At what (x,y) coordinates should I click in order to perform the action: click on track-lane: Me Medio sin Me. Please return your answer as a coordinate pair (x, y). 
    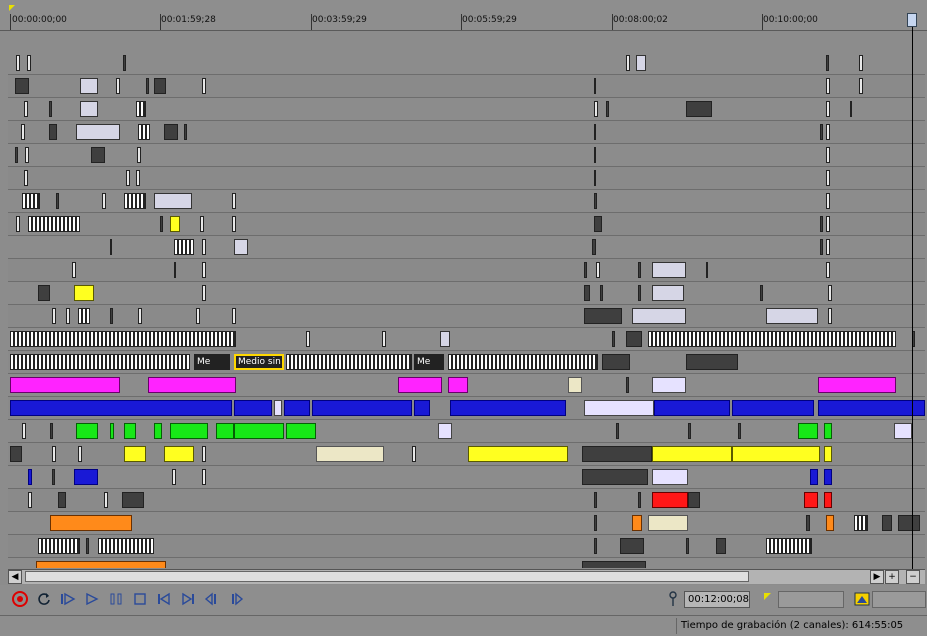
    Looking at the image, I should click on (466, 362).